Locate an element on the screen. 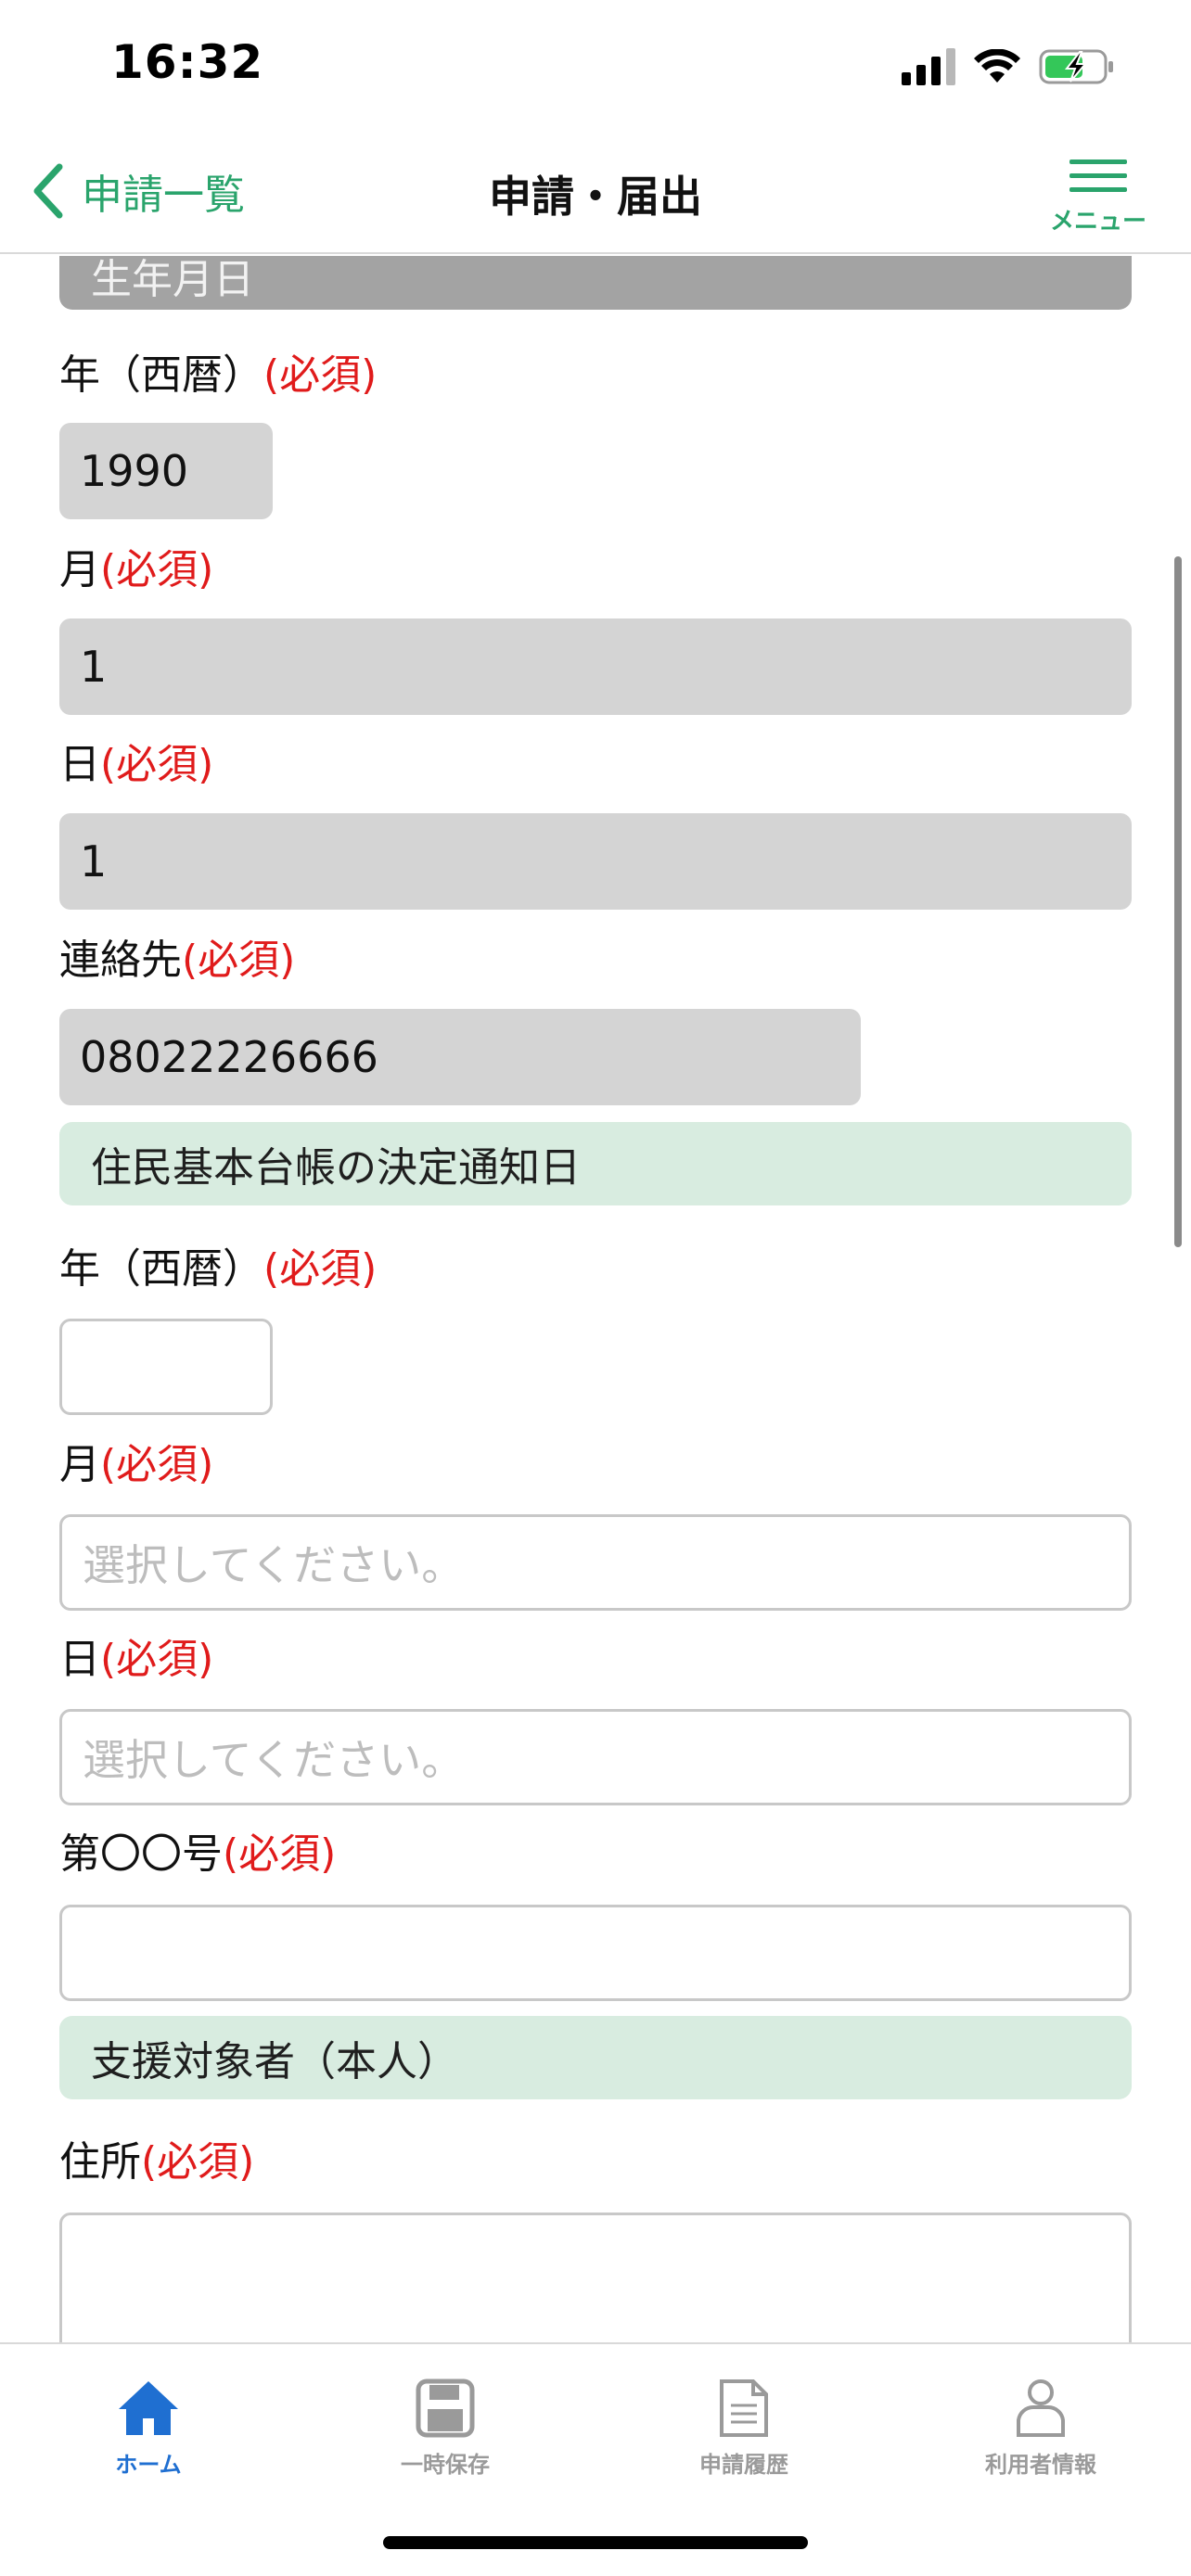 This screenshot has width=1191, height=2576. birth-day-label: 日(必須) is located at coordinates (136, 764).